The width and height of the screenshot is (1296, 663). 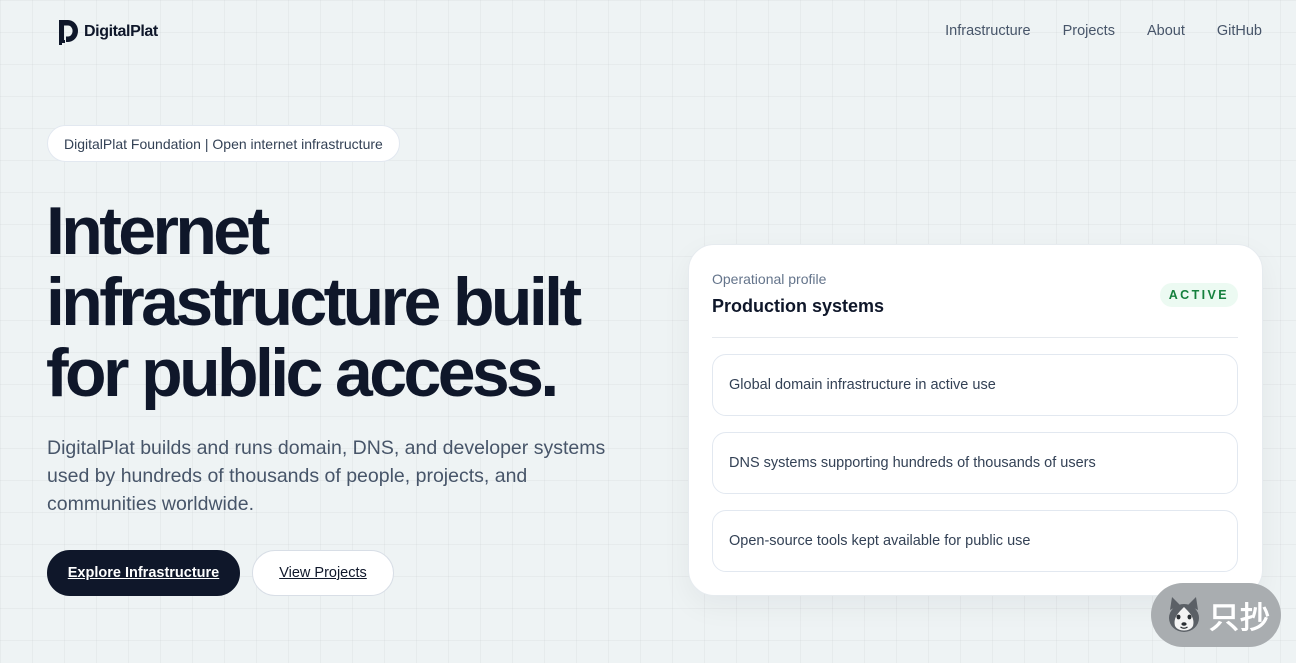 What do you see at coordinates (323, 573) in the screenshot?
I see `view-projects-button: View Projects` at bounding box center [323, 573].